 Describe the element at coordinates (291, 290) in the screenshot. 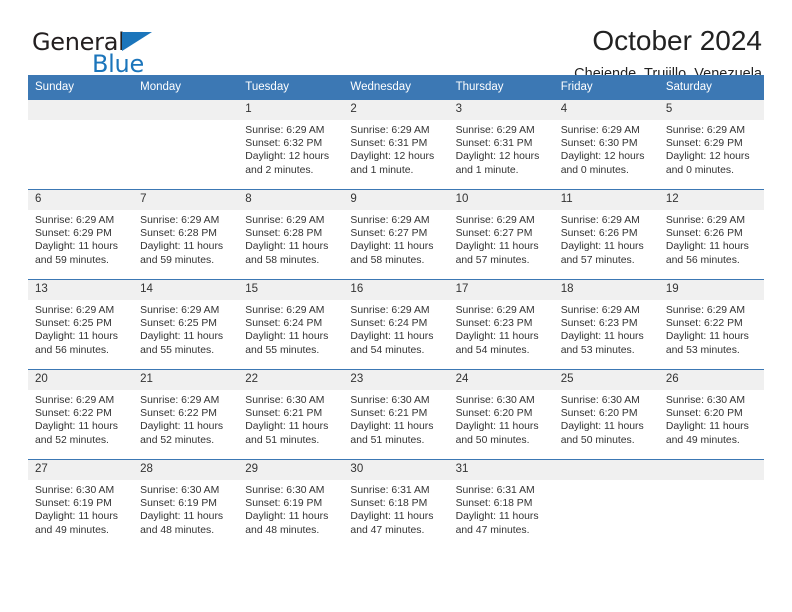

I see `day-number: 15` at that location.